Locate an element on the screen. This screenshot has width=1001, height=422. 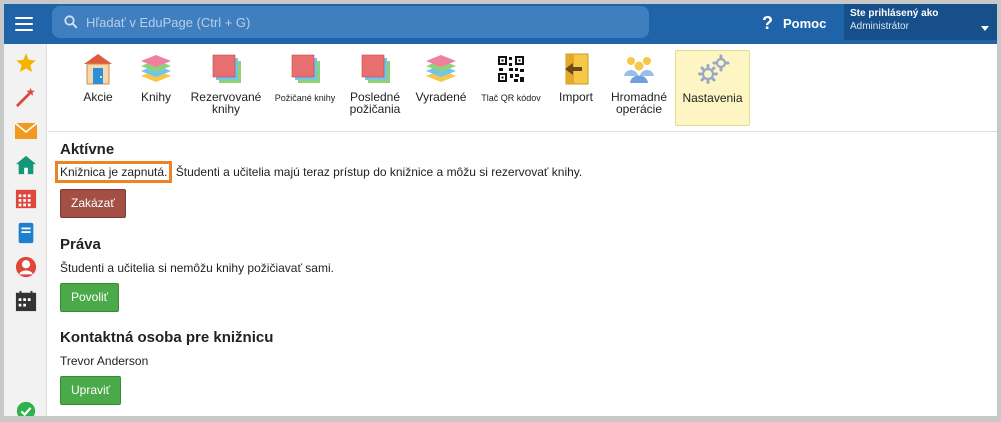
toolbar-posledne-pozicania: Posledné požičania is located at coordinates (375, 88).